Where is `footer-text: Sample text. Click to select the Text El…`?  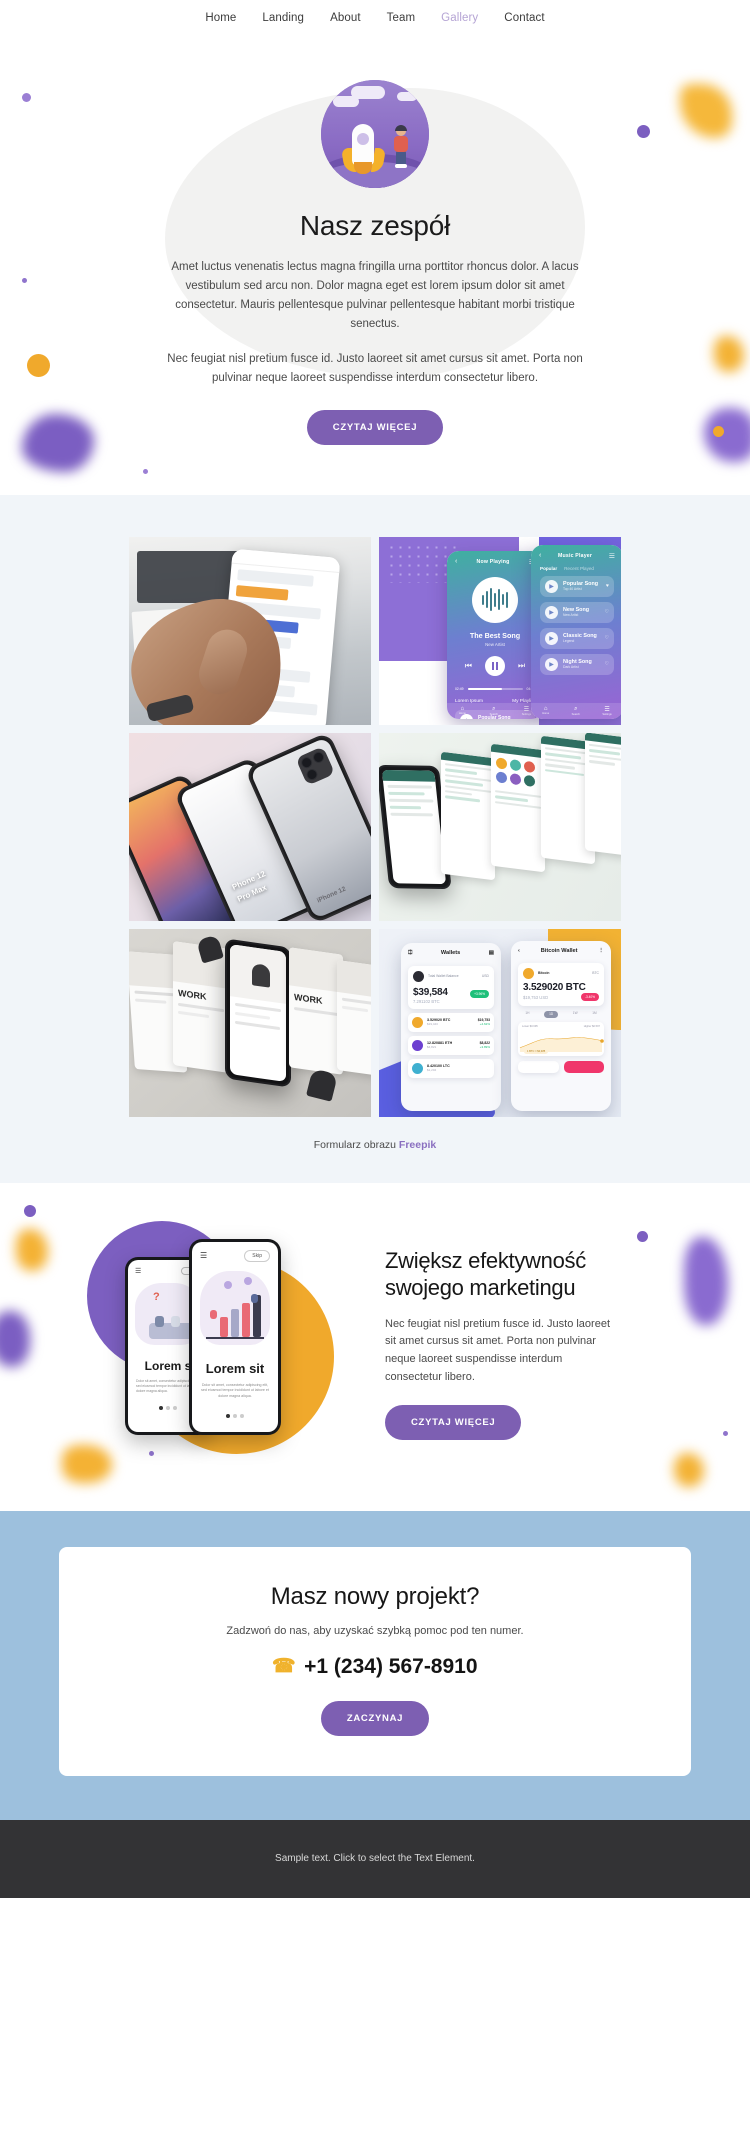 footer-text: Sample text. Click to select the Text El… is located at coordinates (375, 1858).